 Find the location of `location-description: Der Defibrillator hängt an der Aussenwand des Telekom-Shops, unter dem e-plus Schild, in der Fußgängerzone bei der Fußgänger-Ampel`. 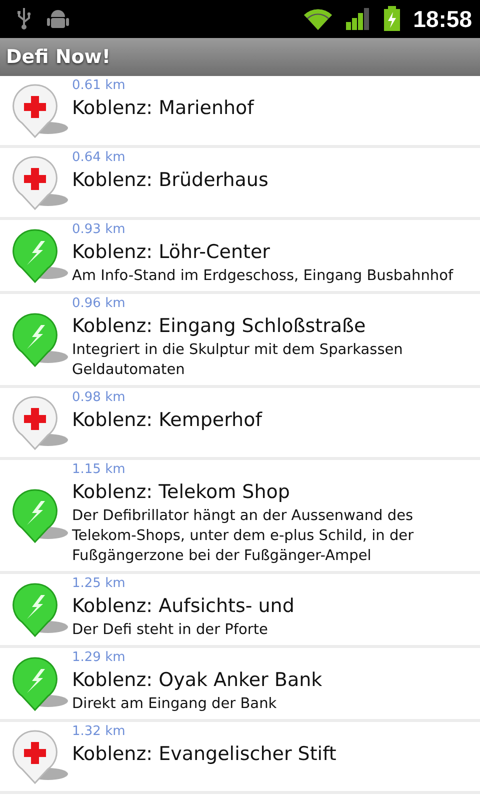

location-description: Der Defibrillator hängt an der Aussenwand des Telekom-Shops, unter dem e-plus Schild, in der Fußgängerzone bei der Fußgänger-Ampel is located at coordinates (243, 536).